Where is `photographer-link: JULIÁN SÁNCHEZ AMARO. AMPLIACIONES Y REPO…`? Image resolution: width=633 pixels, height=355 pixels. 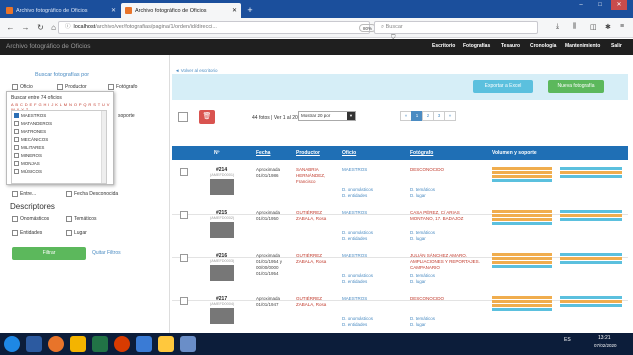 photographer-link: JULIÁN SÁNCHEZ AMARO. AMPLIACIONES Y REPO… is located at coordinates (445, 262).